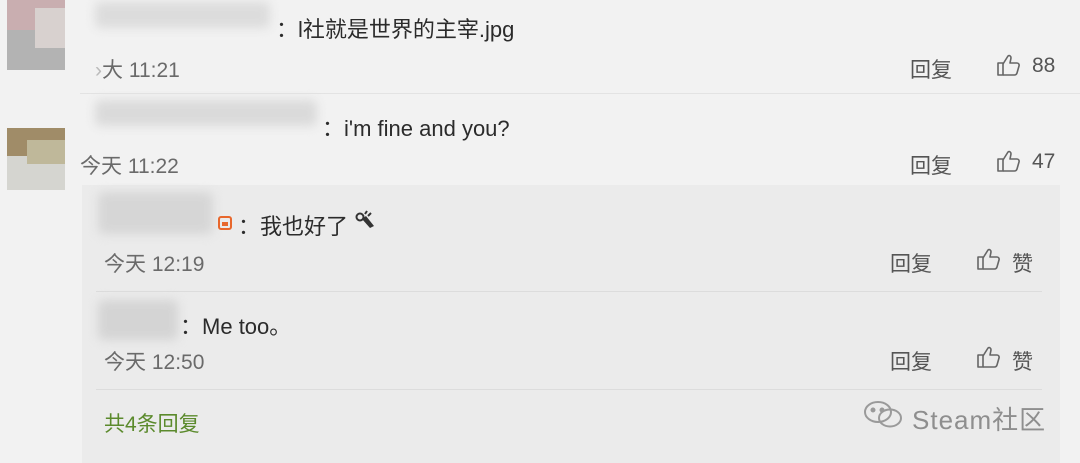 Image resolution: width=1080 pixels, height=463 pixels. I want to click on like-count: 47, so click(1044, 161).